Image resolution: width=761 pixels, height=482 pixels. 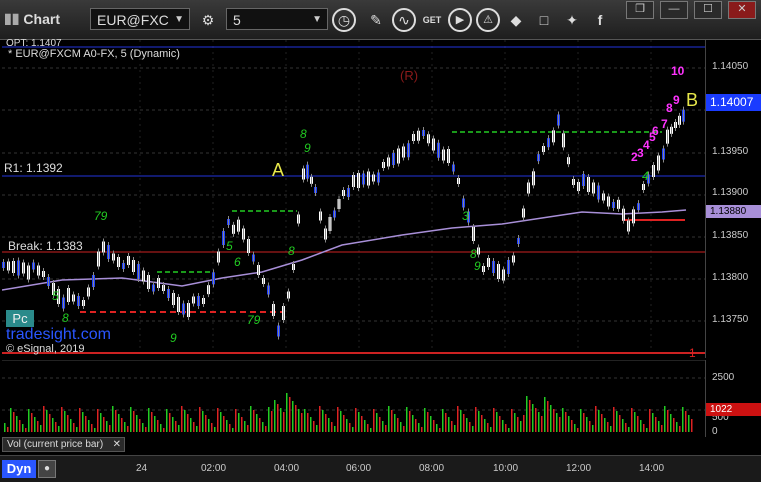 What do you see at coordinates (20, 318) in the screenshot?
I see `pc-button: Pc` at bounding box center [20, 318].